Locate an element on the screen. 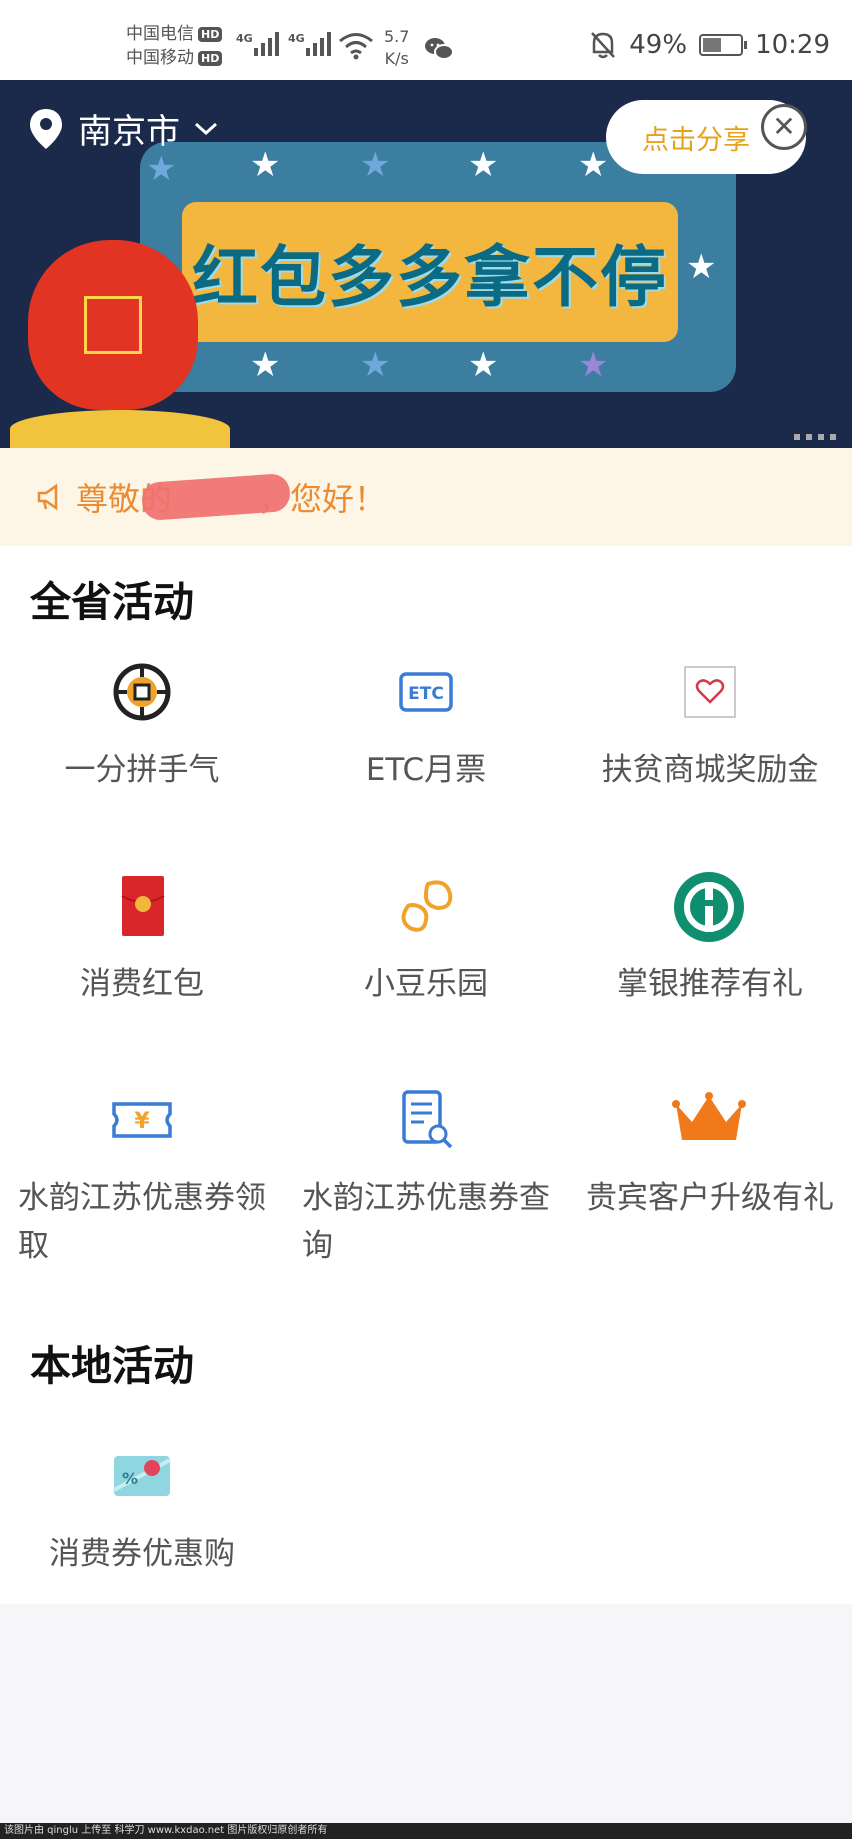 This screenshot has height=1839, width=852. activity-label: 水韵江苏优惠券查询 is located at coordinates (426, 1222).